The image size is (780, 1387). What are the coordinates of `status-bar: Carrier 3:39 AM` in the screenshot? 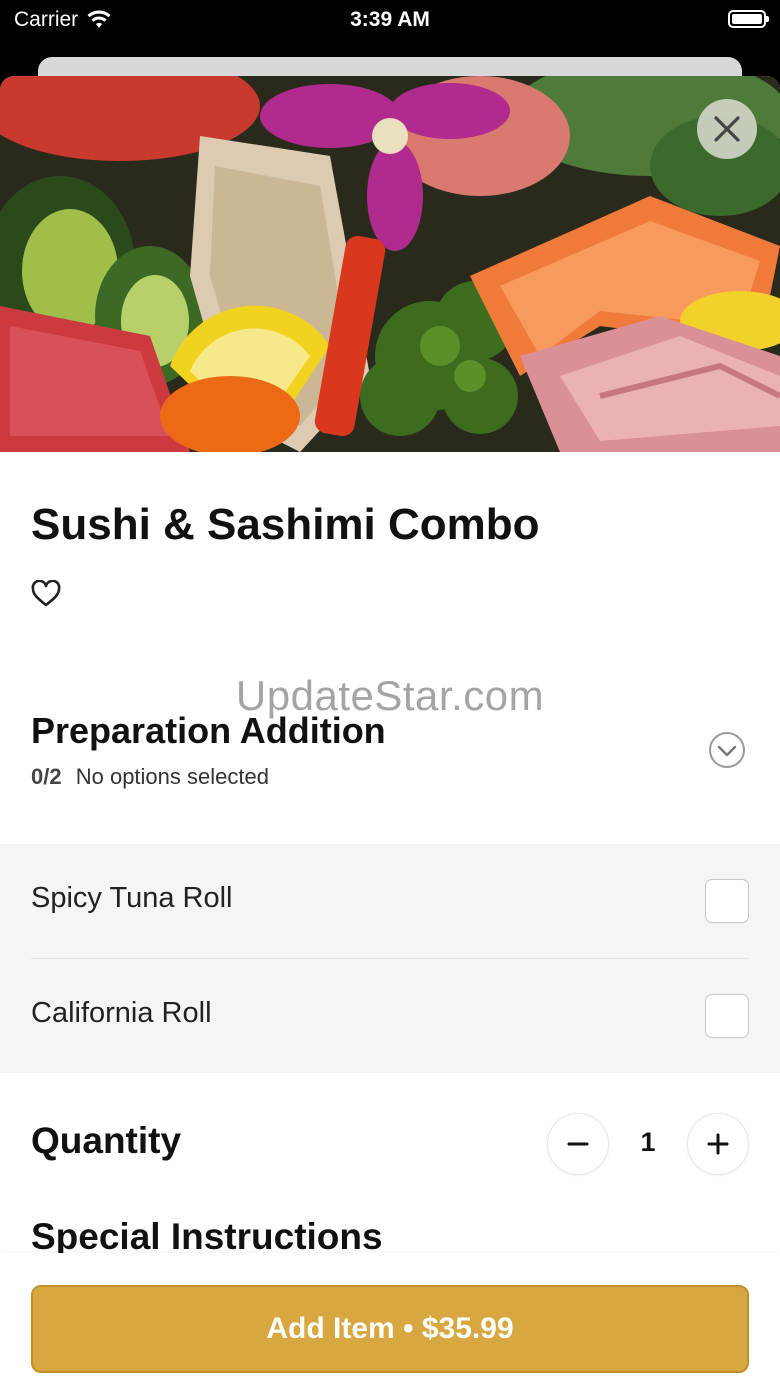 It's located at (390, 22).